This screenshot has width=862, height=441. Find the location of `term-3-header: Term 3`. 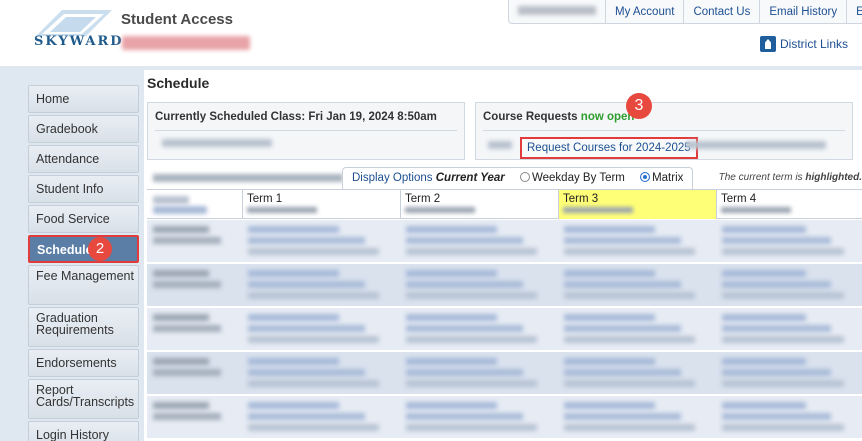

term-3-header: Term 3 is located at coordinates (637, 204).